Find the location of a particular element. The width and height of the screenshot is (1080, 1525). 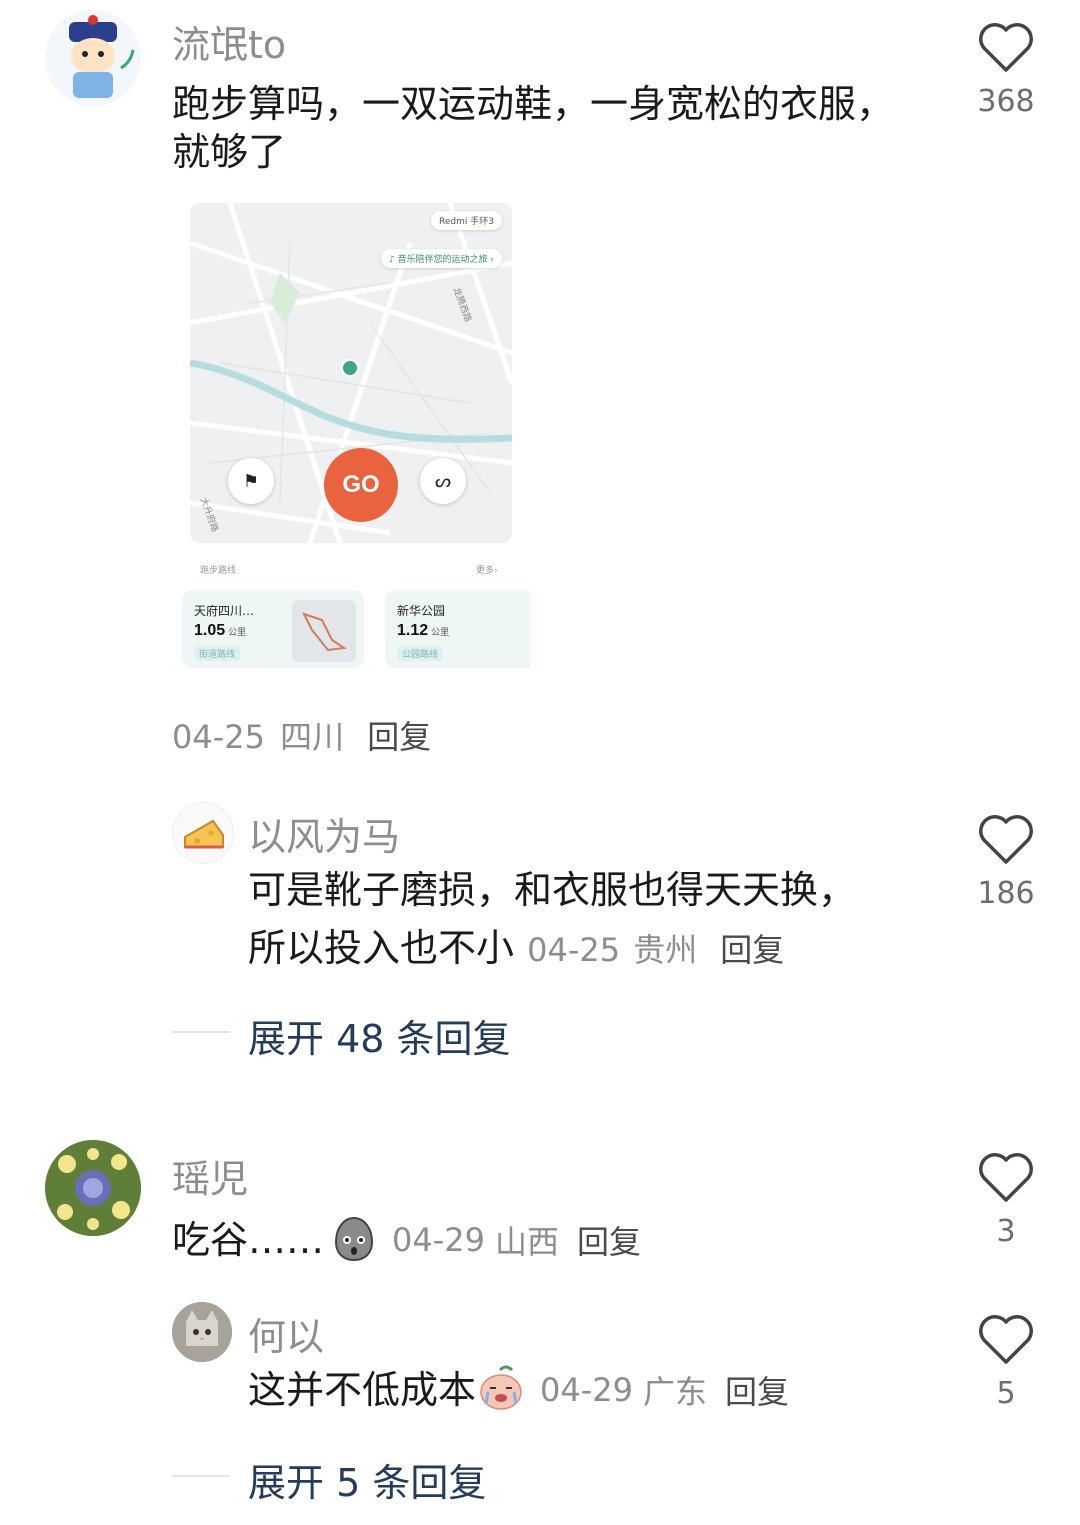

more-link: 更多› is located at coordinates (487, 569).